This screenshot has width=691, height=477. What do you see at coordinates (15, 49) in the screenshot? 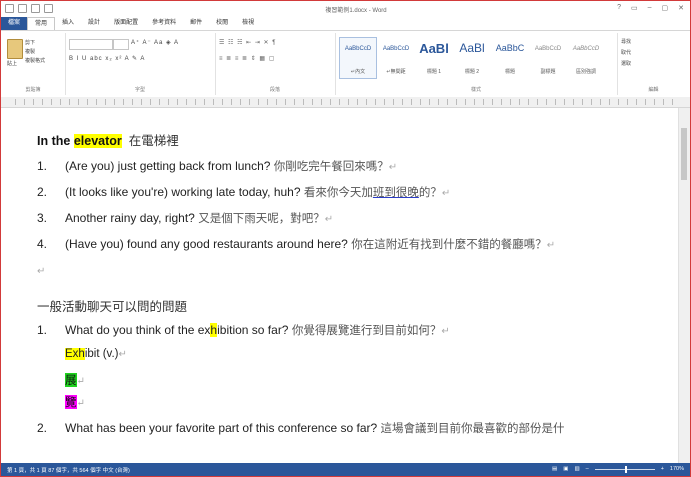
I see `paste-icon` at bounding box center [15, 49].